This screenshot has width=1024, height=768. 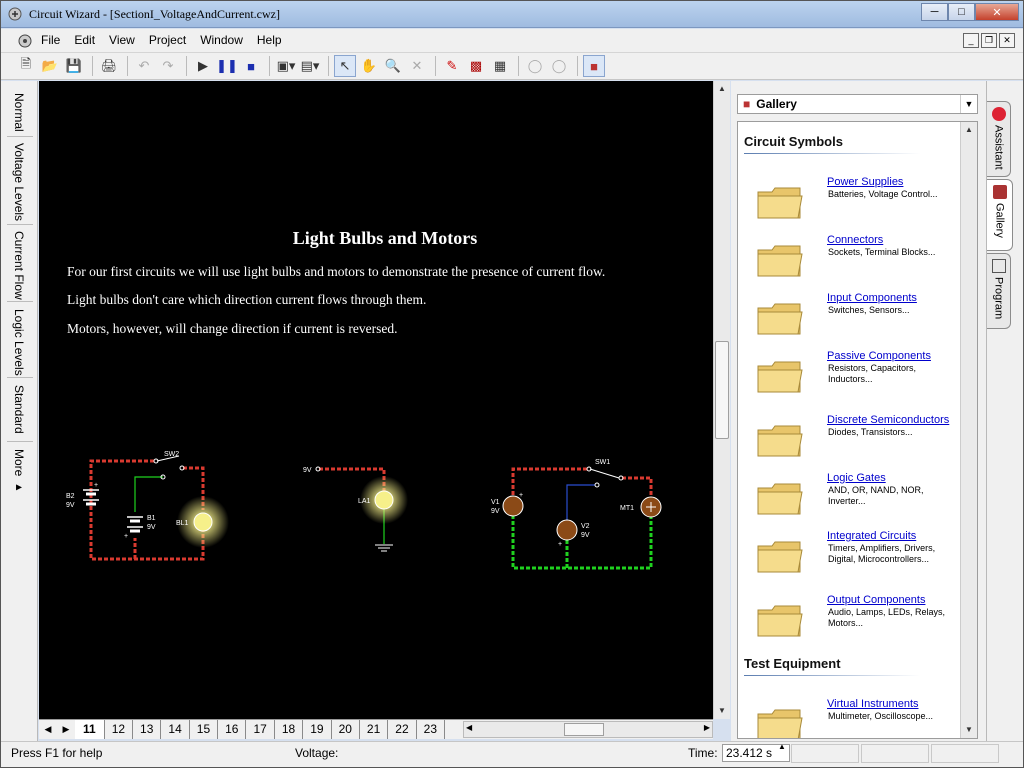 What do you see at coordinates (707, 727) in the screenshot?
I see `scroll-right-icon: ▶` at bounding box center [707, 727].